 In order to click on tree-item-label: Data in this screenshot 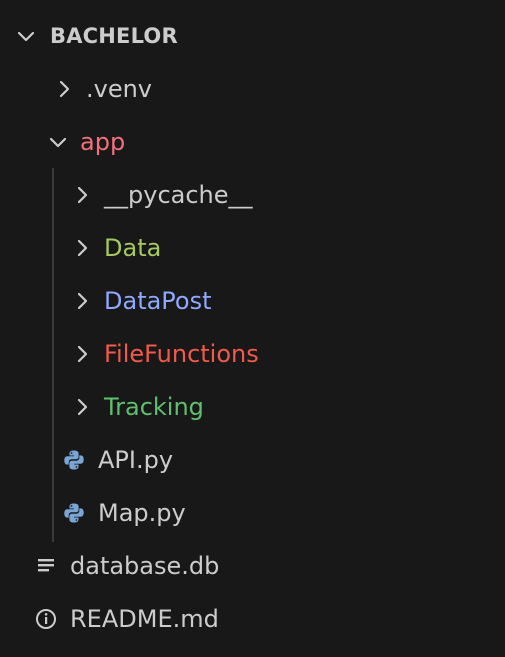, I will do `click(133, 248)`.